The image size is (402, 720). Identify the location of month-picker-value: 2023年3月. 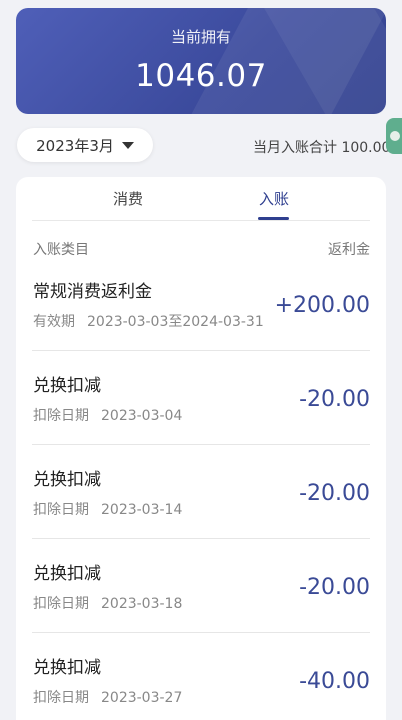
(75, 145).